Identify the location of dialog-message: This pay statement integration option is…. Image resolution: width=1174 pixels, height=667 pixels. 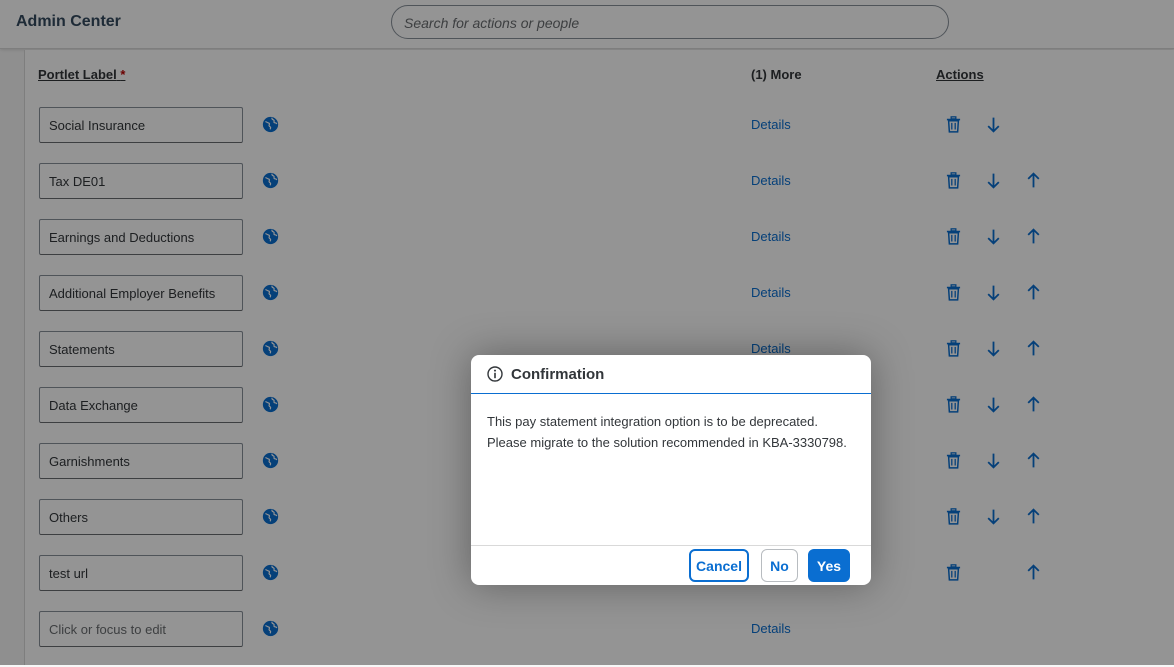
(667, 432).